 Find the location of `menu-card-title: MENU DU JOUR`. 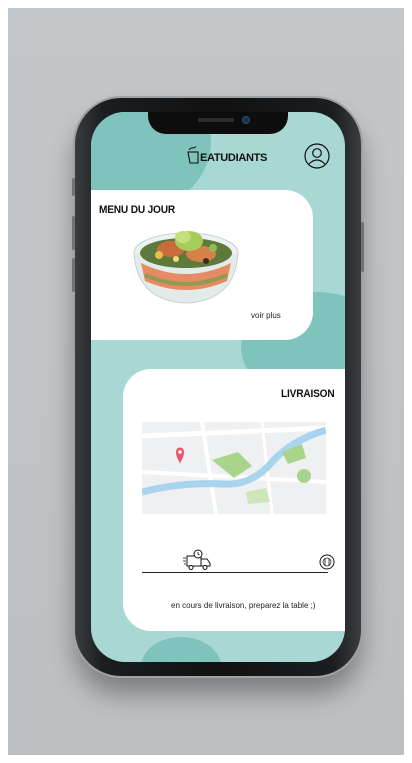

menu-card-title: MENU DU JOUR is located at coordinates (137, 210).